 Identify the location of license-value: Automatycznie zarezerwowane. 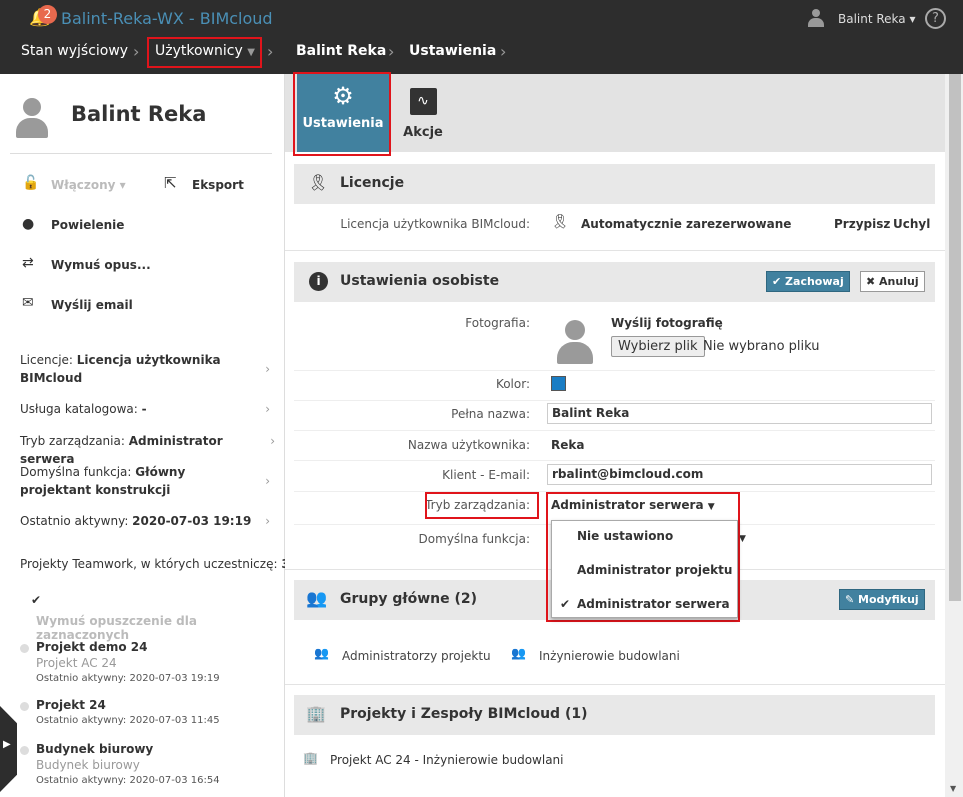
(686, 224).